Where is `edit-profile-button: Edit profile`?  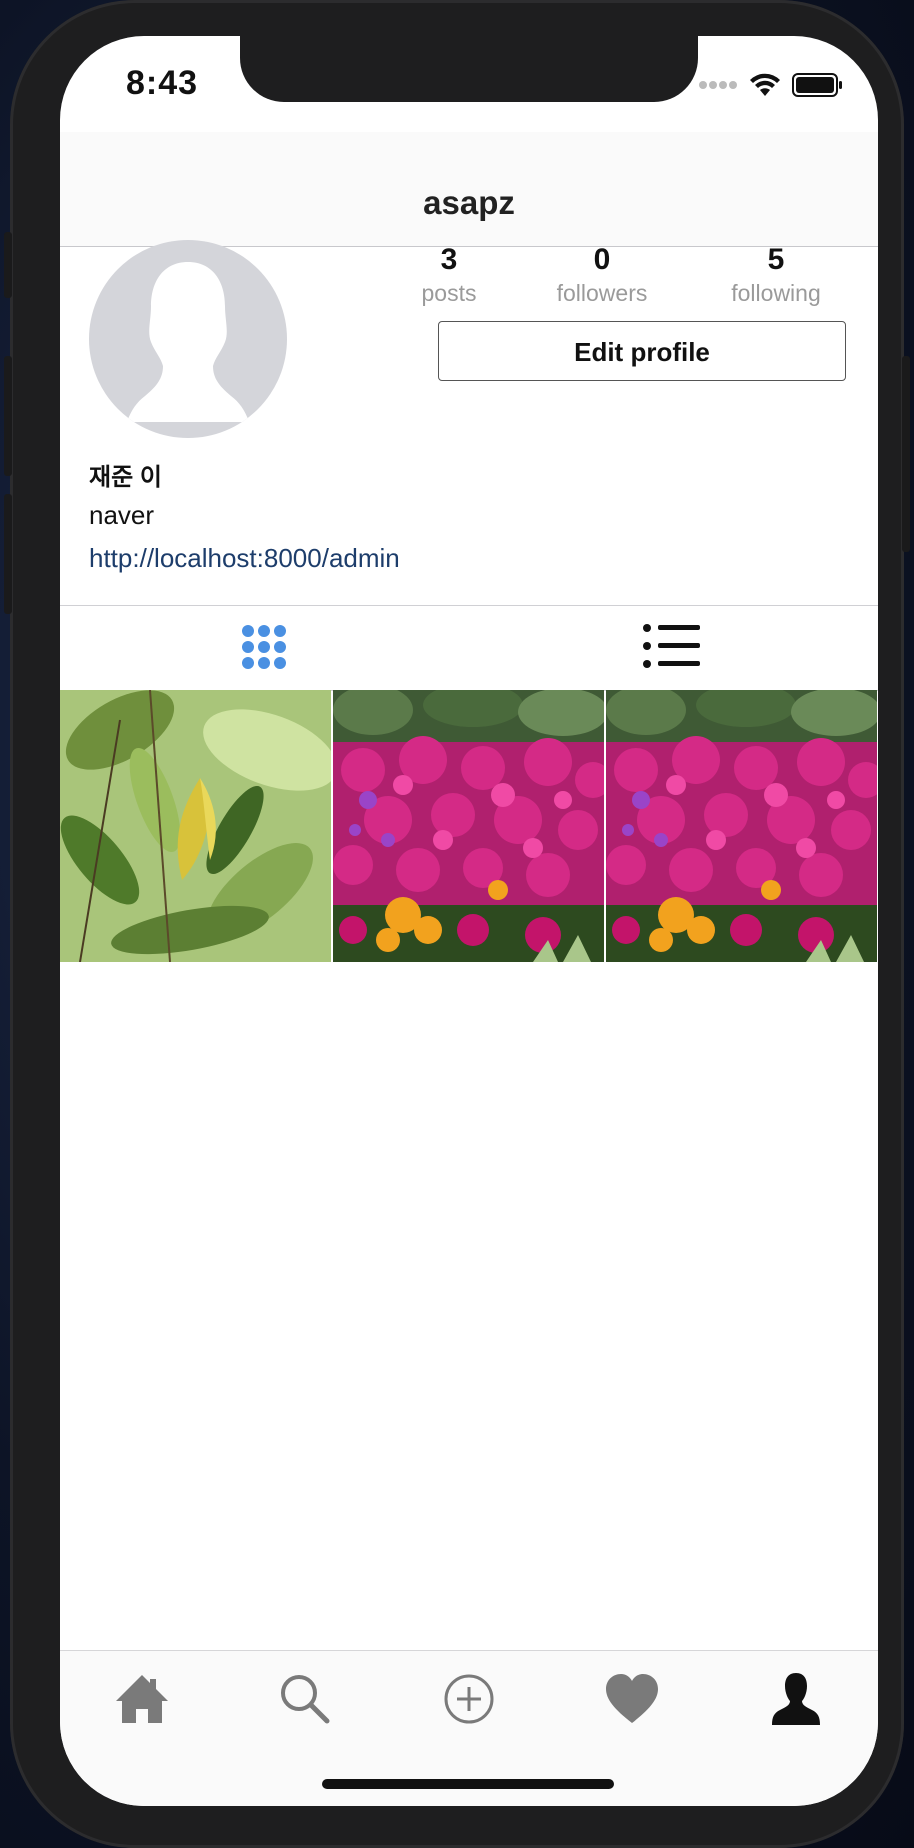 edit-profile-button: Edit profile is located at coordinates (642, 351).